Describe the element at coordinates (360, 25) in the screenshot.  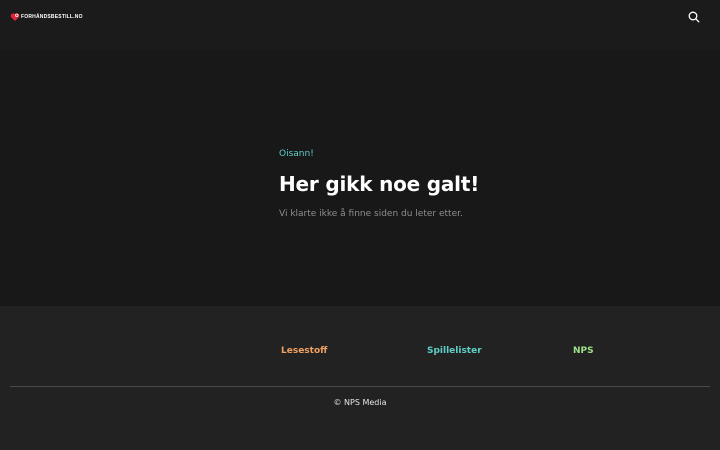
I see `site-header: FORHÅNDSBESTILL.NO` at that location.